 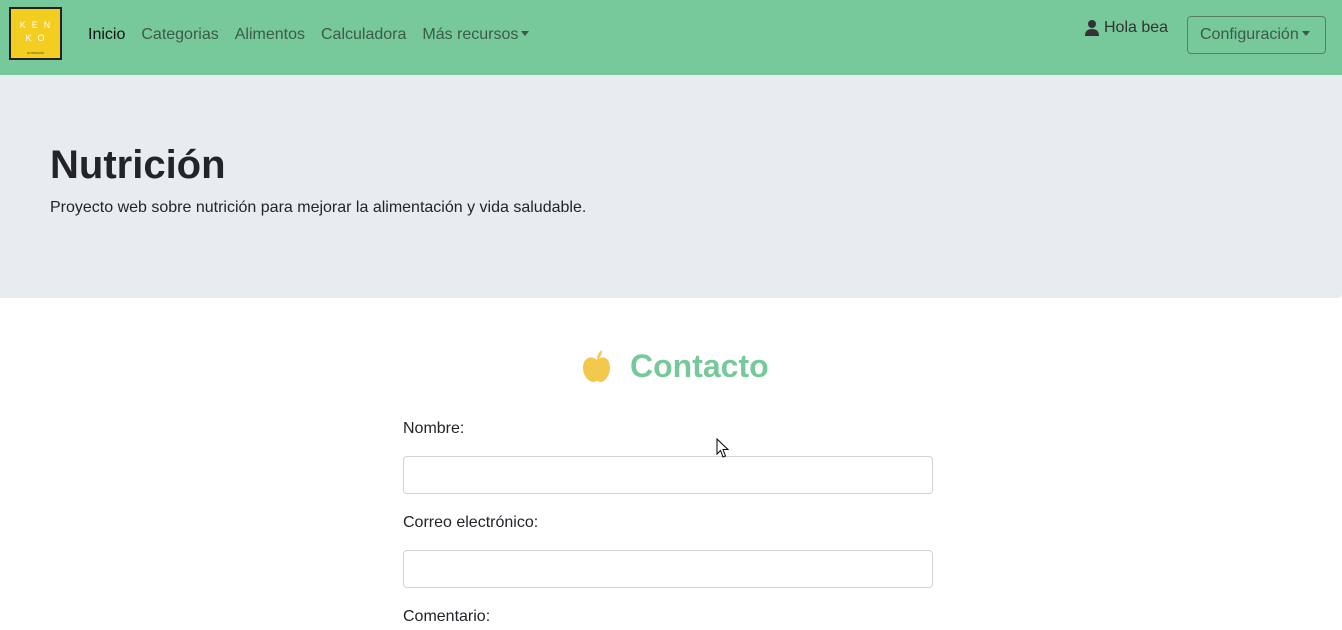 I want to click on config-dropdown-button: Configuración, so click(x=1256, y=35).